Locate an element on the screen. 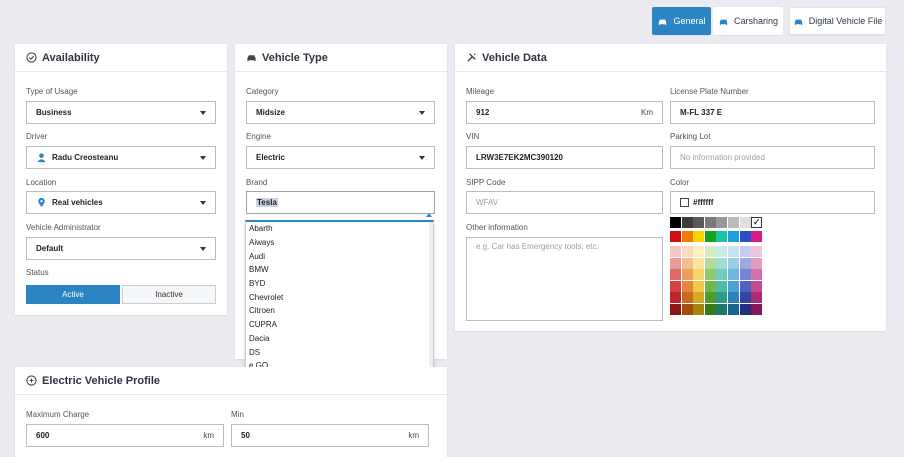 This screenshot has width=904, height=457. mileage-value: 912 is located at coordinates (483, 112).